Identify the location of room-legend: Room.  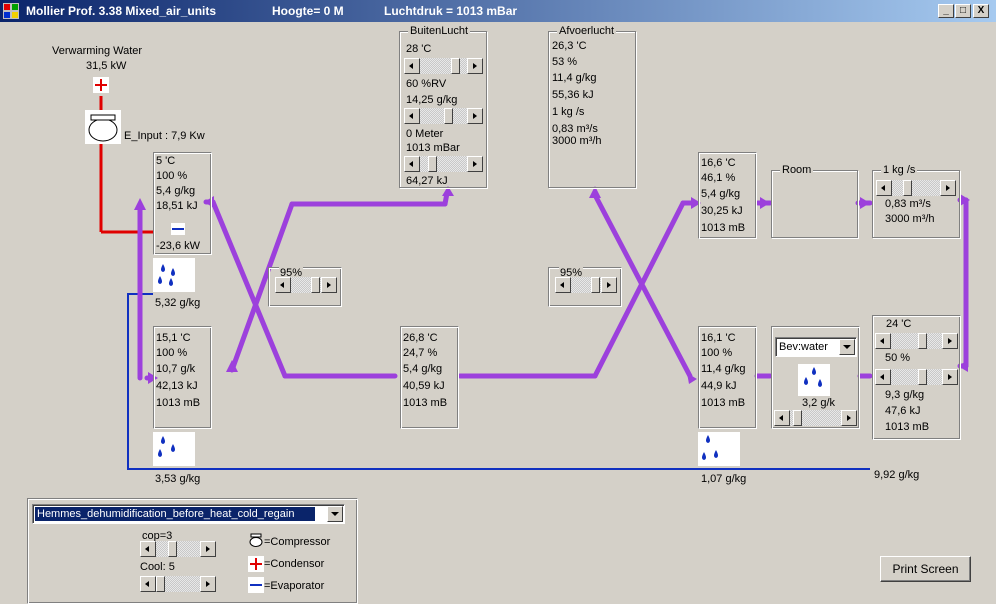
(797, 170).